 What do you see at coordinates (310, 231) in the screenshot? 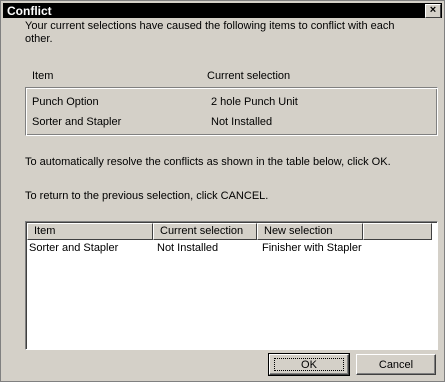
I see `column-header-new-selection: New selection` at bounding box center [310, 231].